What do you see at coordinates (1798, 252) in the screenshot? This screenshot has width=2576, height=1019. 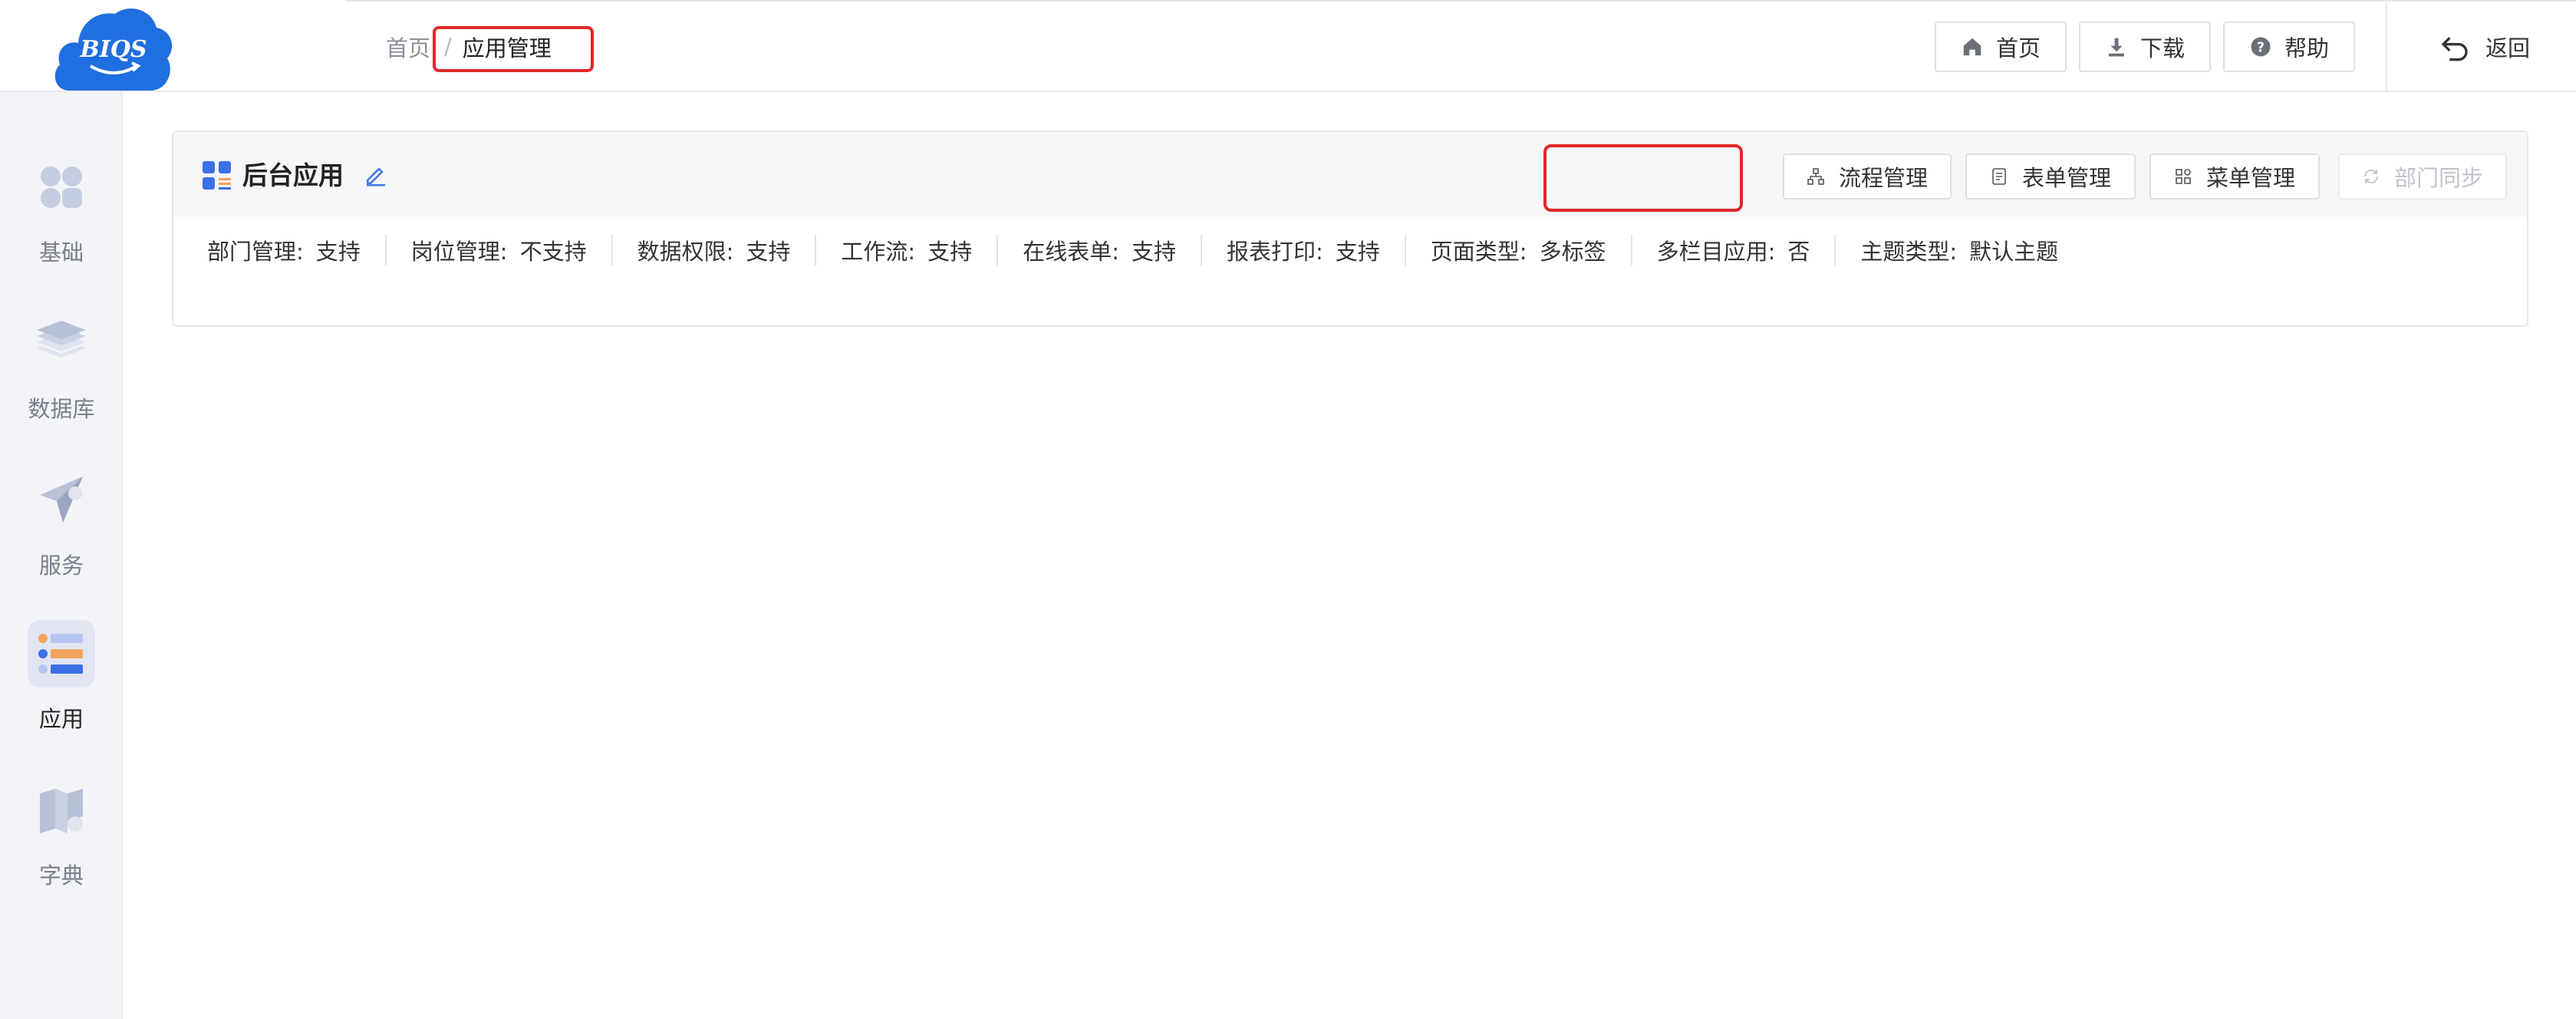 I see `property-value: 否` at bounding box center [1798, 252].